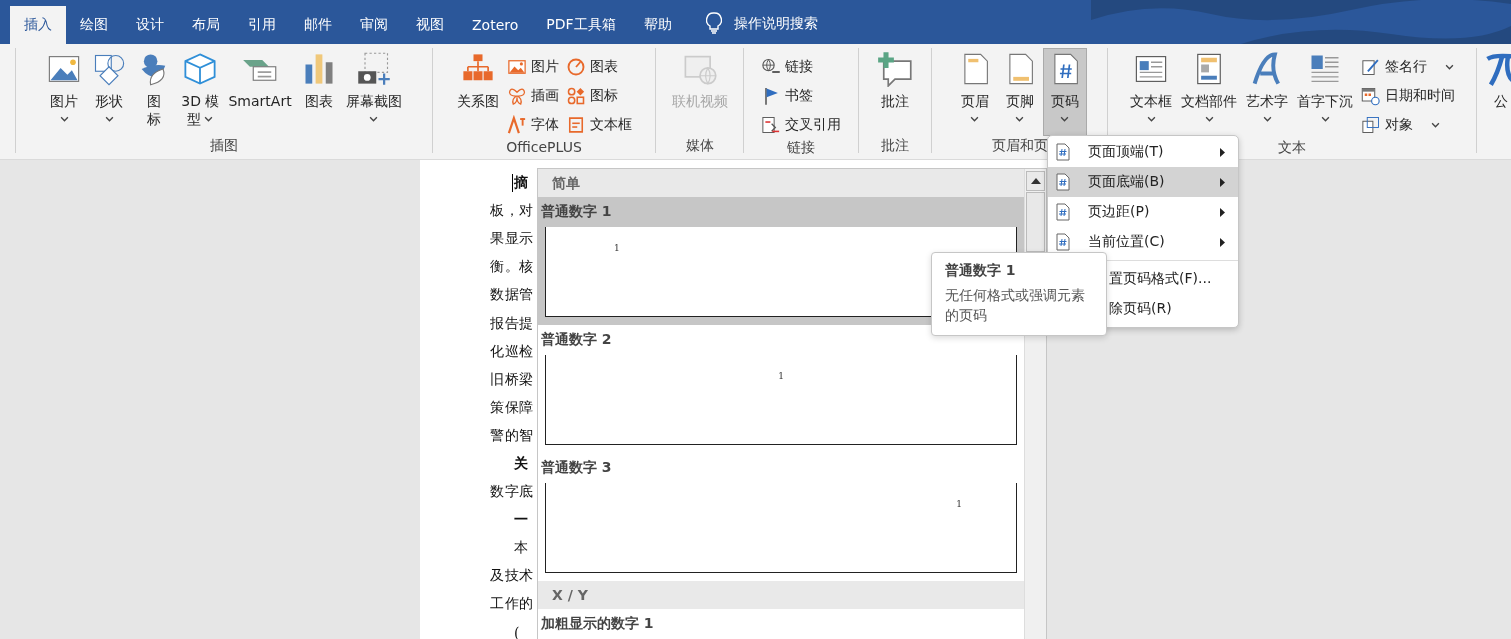 This screenshot has height=639, width=1511. What do you see at coordinates (801, 147) in the screenshot?
I see `group-label: 链接` at bounding box center [801, 147].